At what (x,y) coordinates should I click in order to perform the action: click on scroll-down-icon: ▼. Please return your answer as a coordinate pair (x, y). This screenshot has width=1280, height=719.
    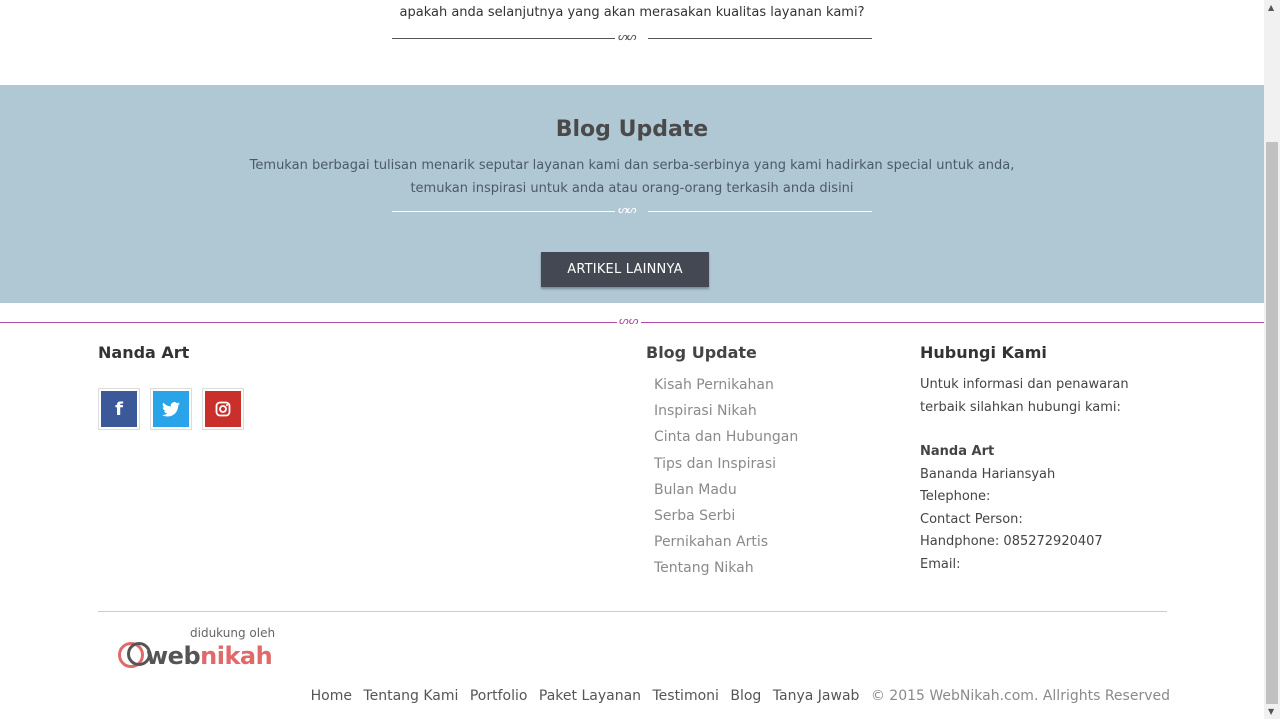
    Looking at the image, I should click on (1271, 711).